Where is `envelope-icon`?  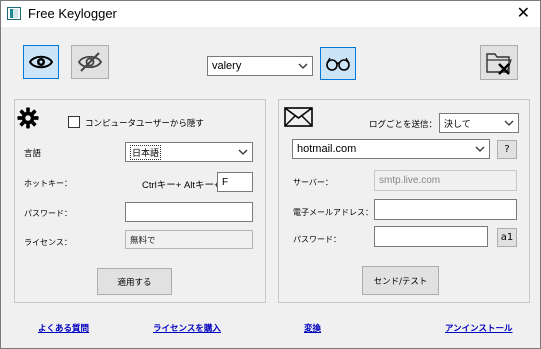 envelope-icon is located at coordinates (298, 117).